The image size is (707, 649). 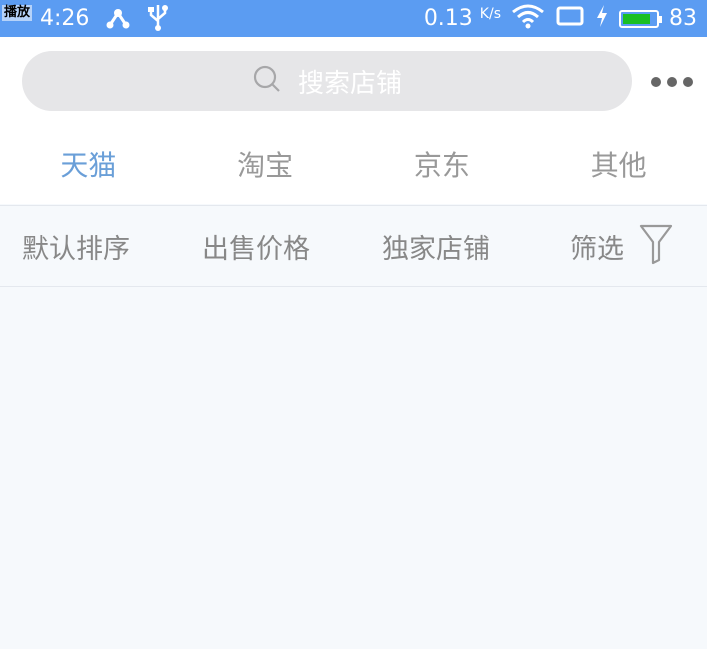 I want to click on speed-unit: K/s, so click(x=490, y=14).